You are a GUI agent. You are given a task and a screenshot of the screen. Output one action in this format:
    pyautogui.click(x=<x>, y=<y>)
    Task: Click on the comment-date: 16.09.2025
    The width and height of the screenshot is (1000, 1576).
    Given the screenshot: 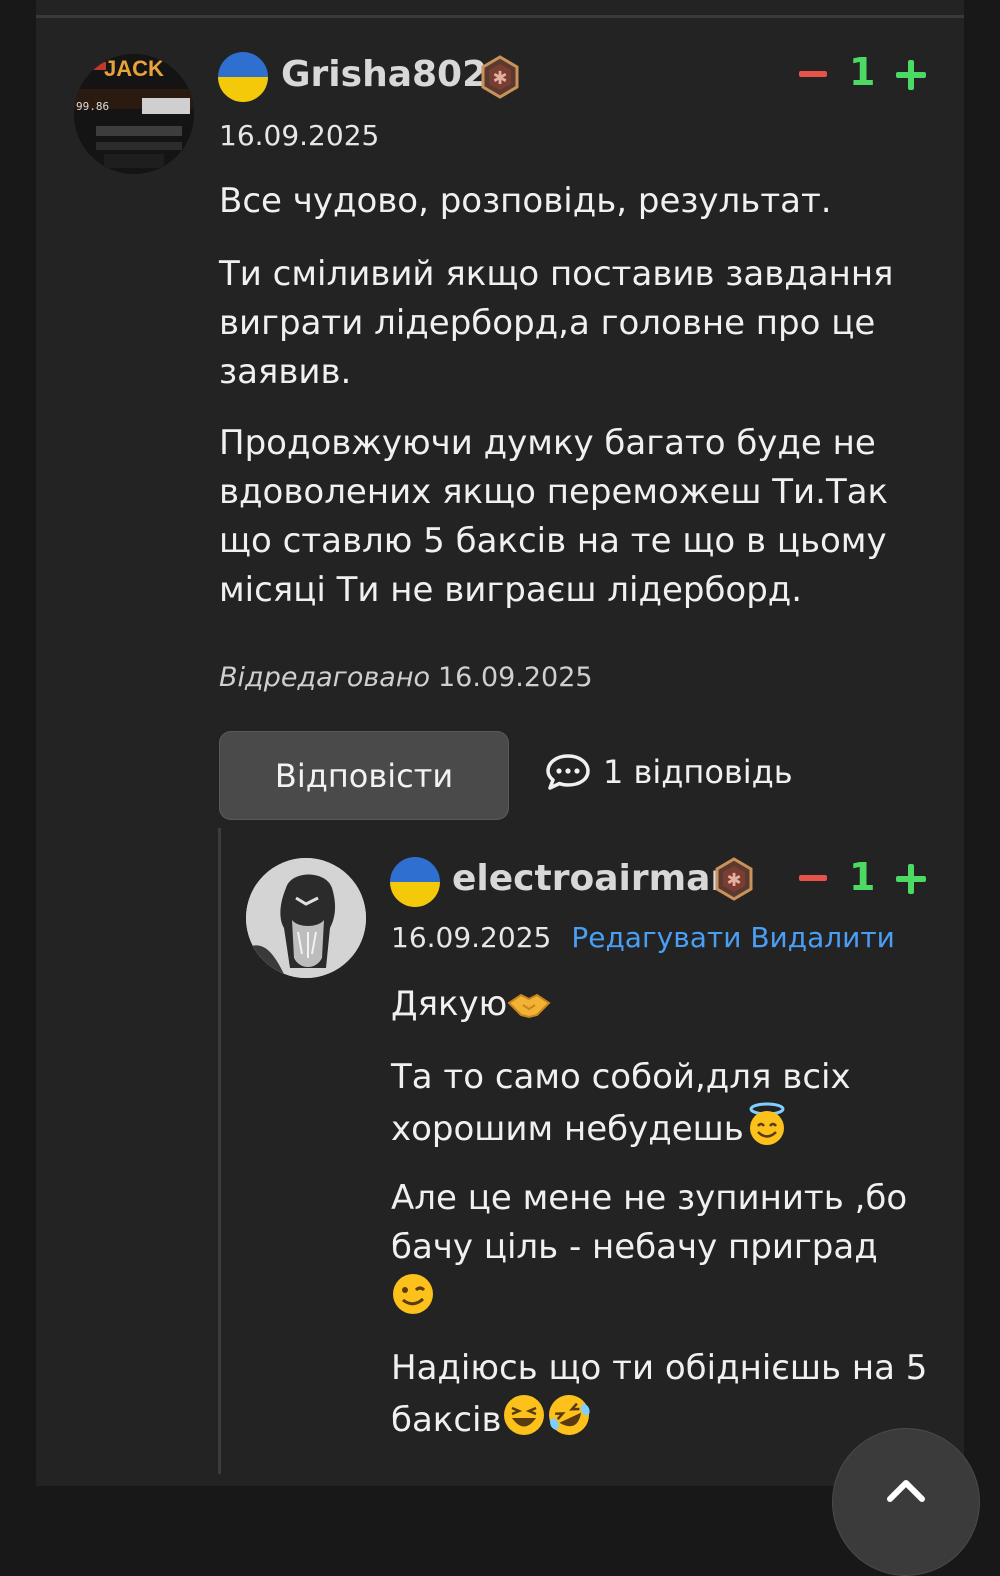 What is the action you would take?
    pyautogui.click(x=299, y=135)
    